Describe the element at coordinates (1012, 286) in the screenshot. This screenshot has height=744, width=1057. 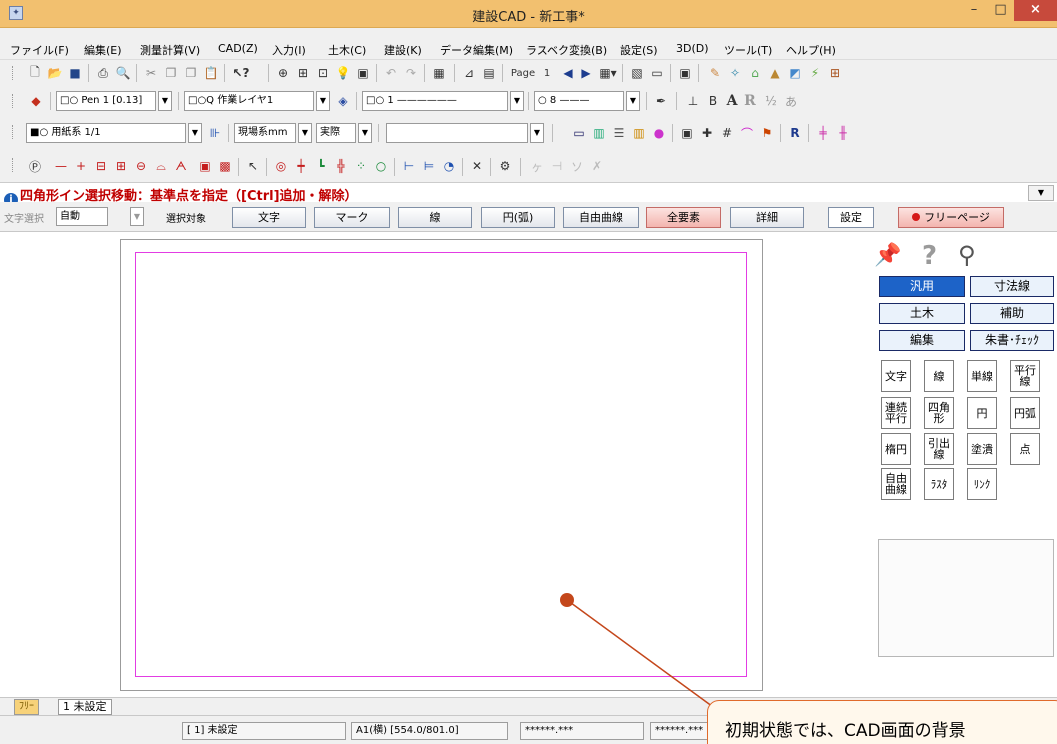
I see `category-dimension: 寸法線` at that location.